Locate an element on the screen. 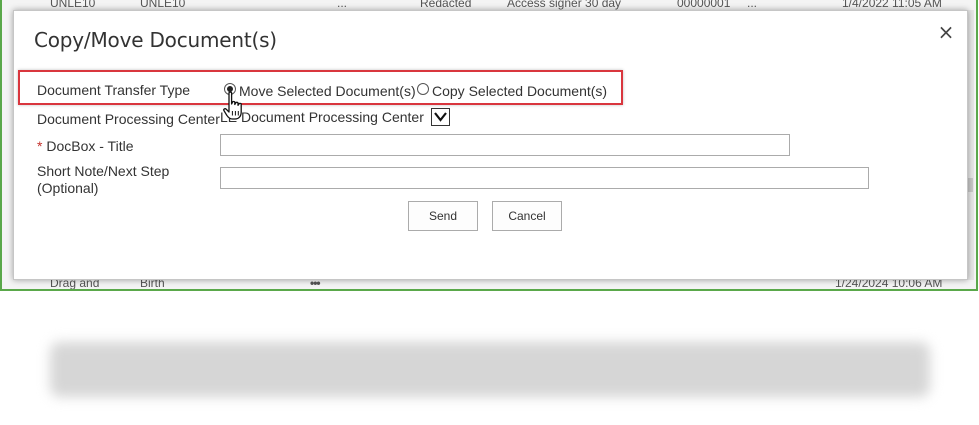  short-note-label: Short Note/Next Step (Optional) is located at coordinates (103, 180).